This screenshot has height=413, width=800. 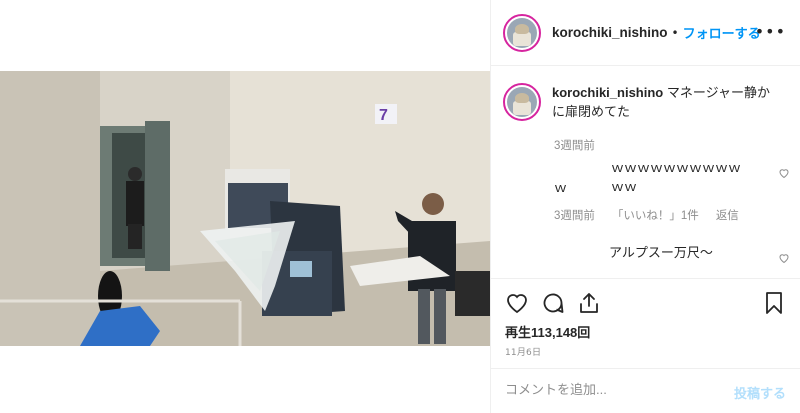 I want to click on caption-time: 3週間前, so click(x=574, y=146).